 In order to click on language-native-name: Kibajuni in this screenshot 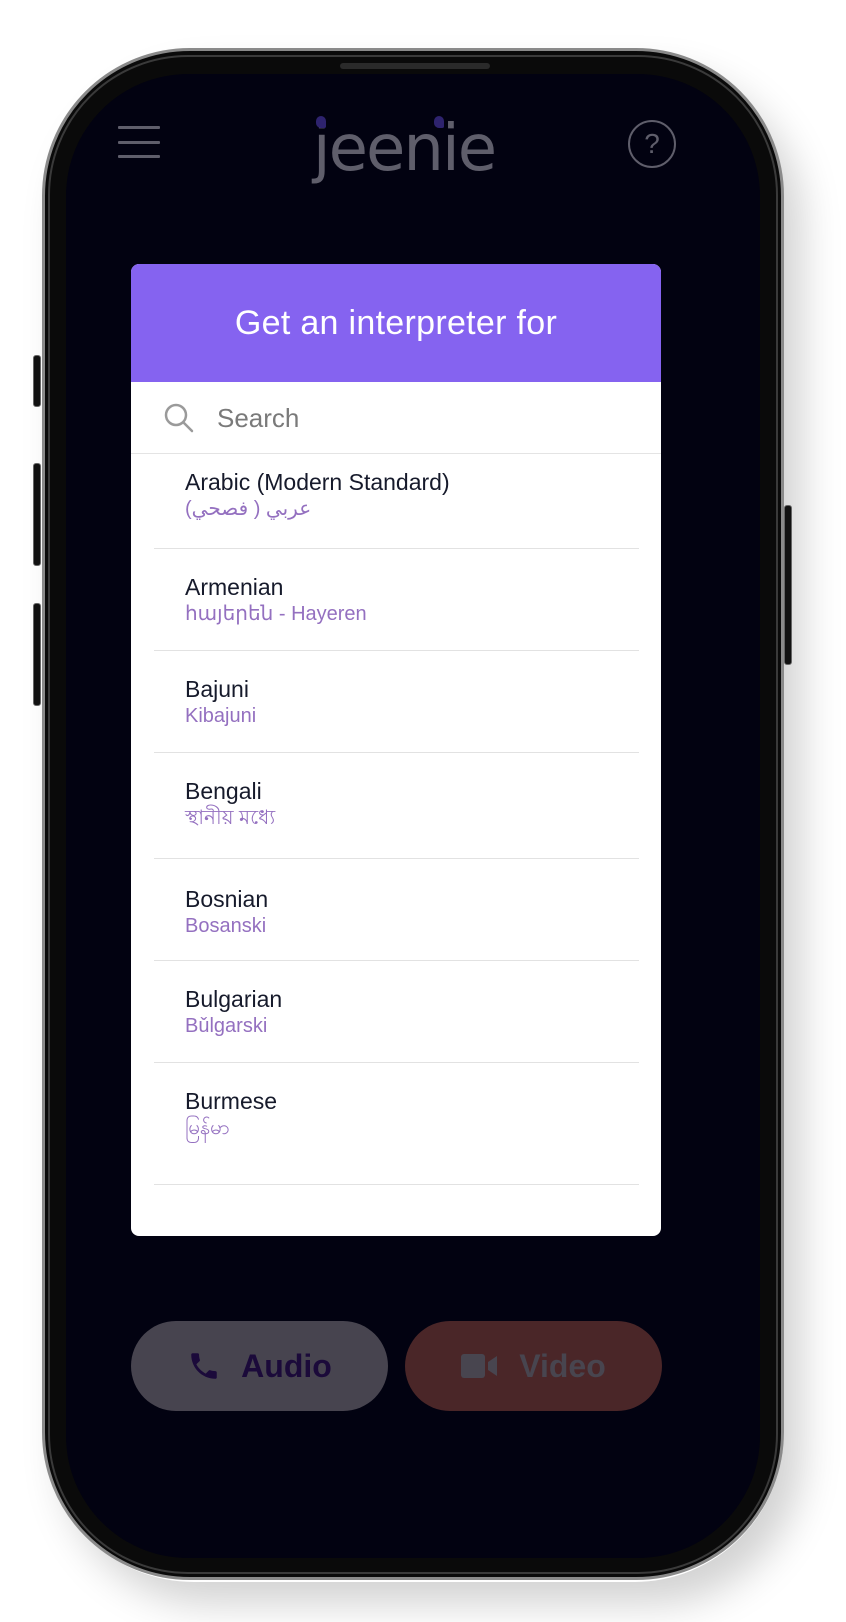, I will do `click(221, 716)`.